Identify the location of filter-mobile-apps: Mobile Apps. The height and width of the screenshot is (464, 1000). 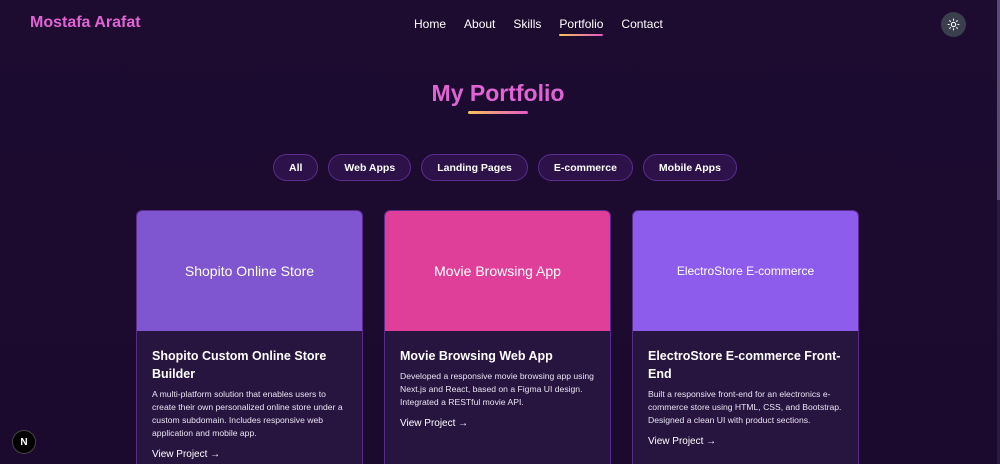
(689, 167).